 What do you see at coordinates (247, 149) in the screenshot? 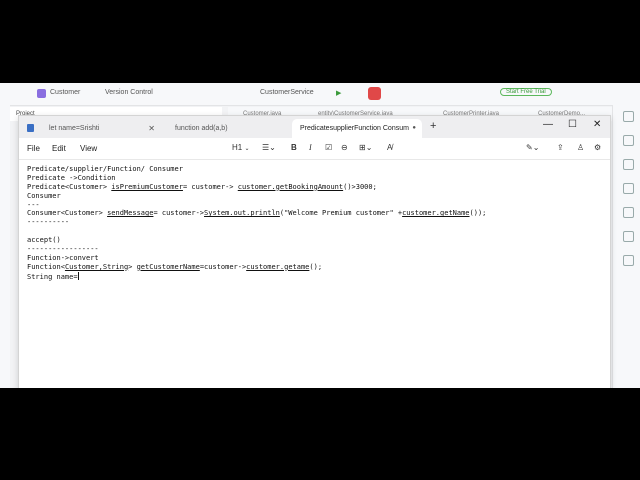
I see `chevron-down-icon: ⌄` at bounding box center [247, 149].